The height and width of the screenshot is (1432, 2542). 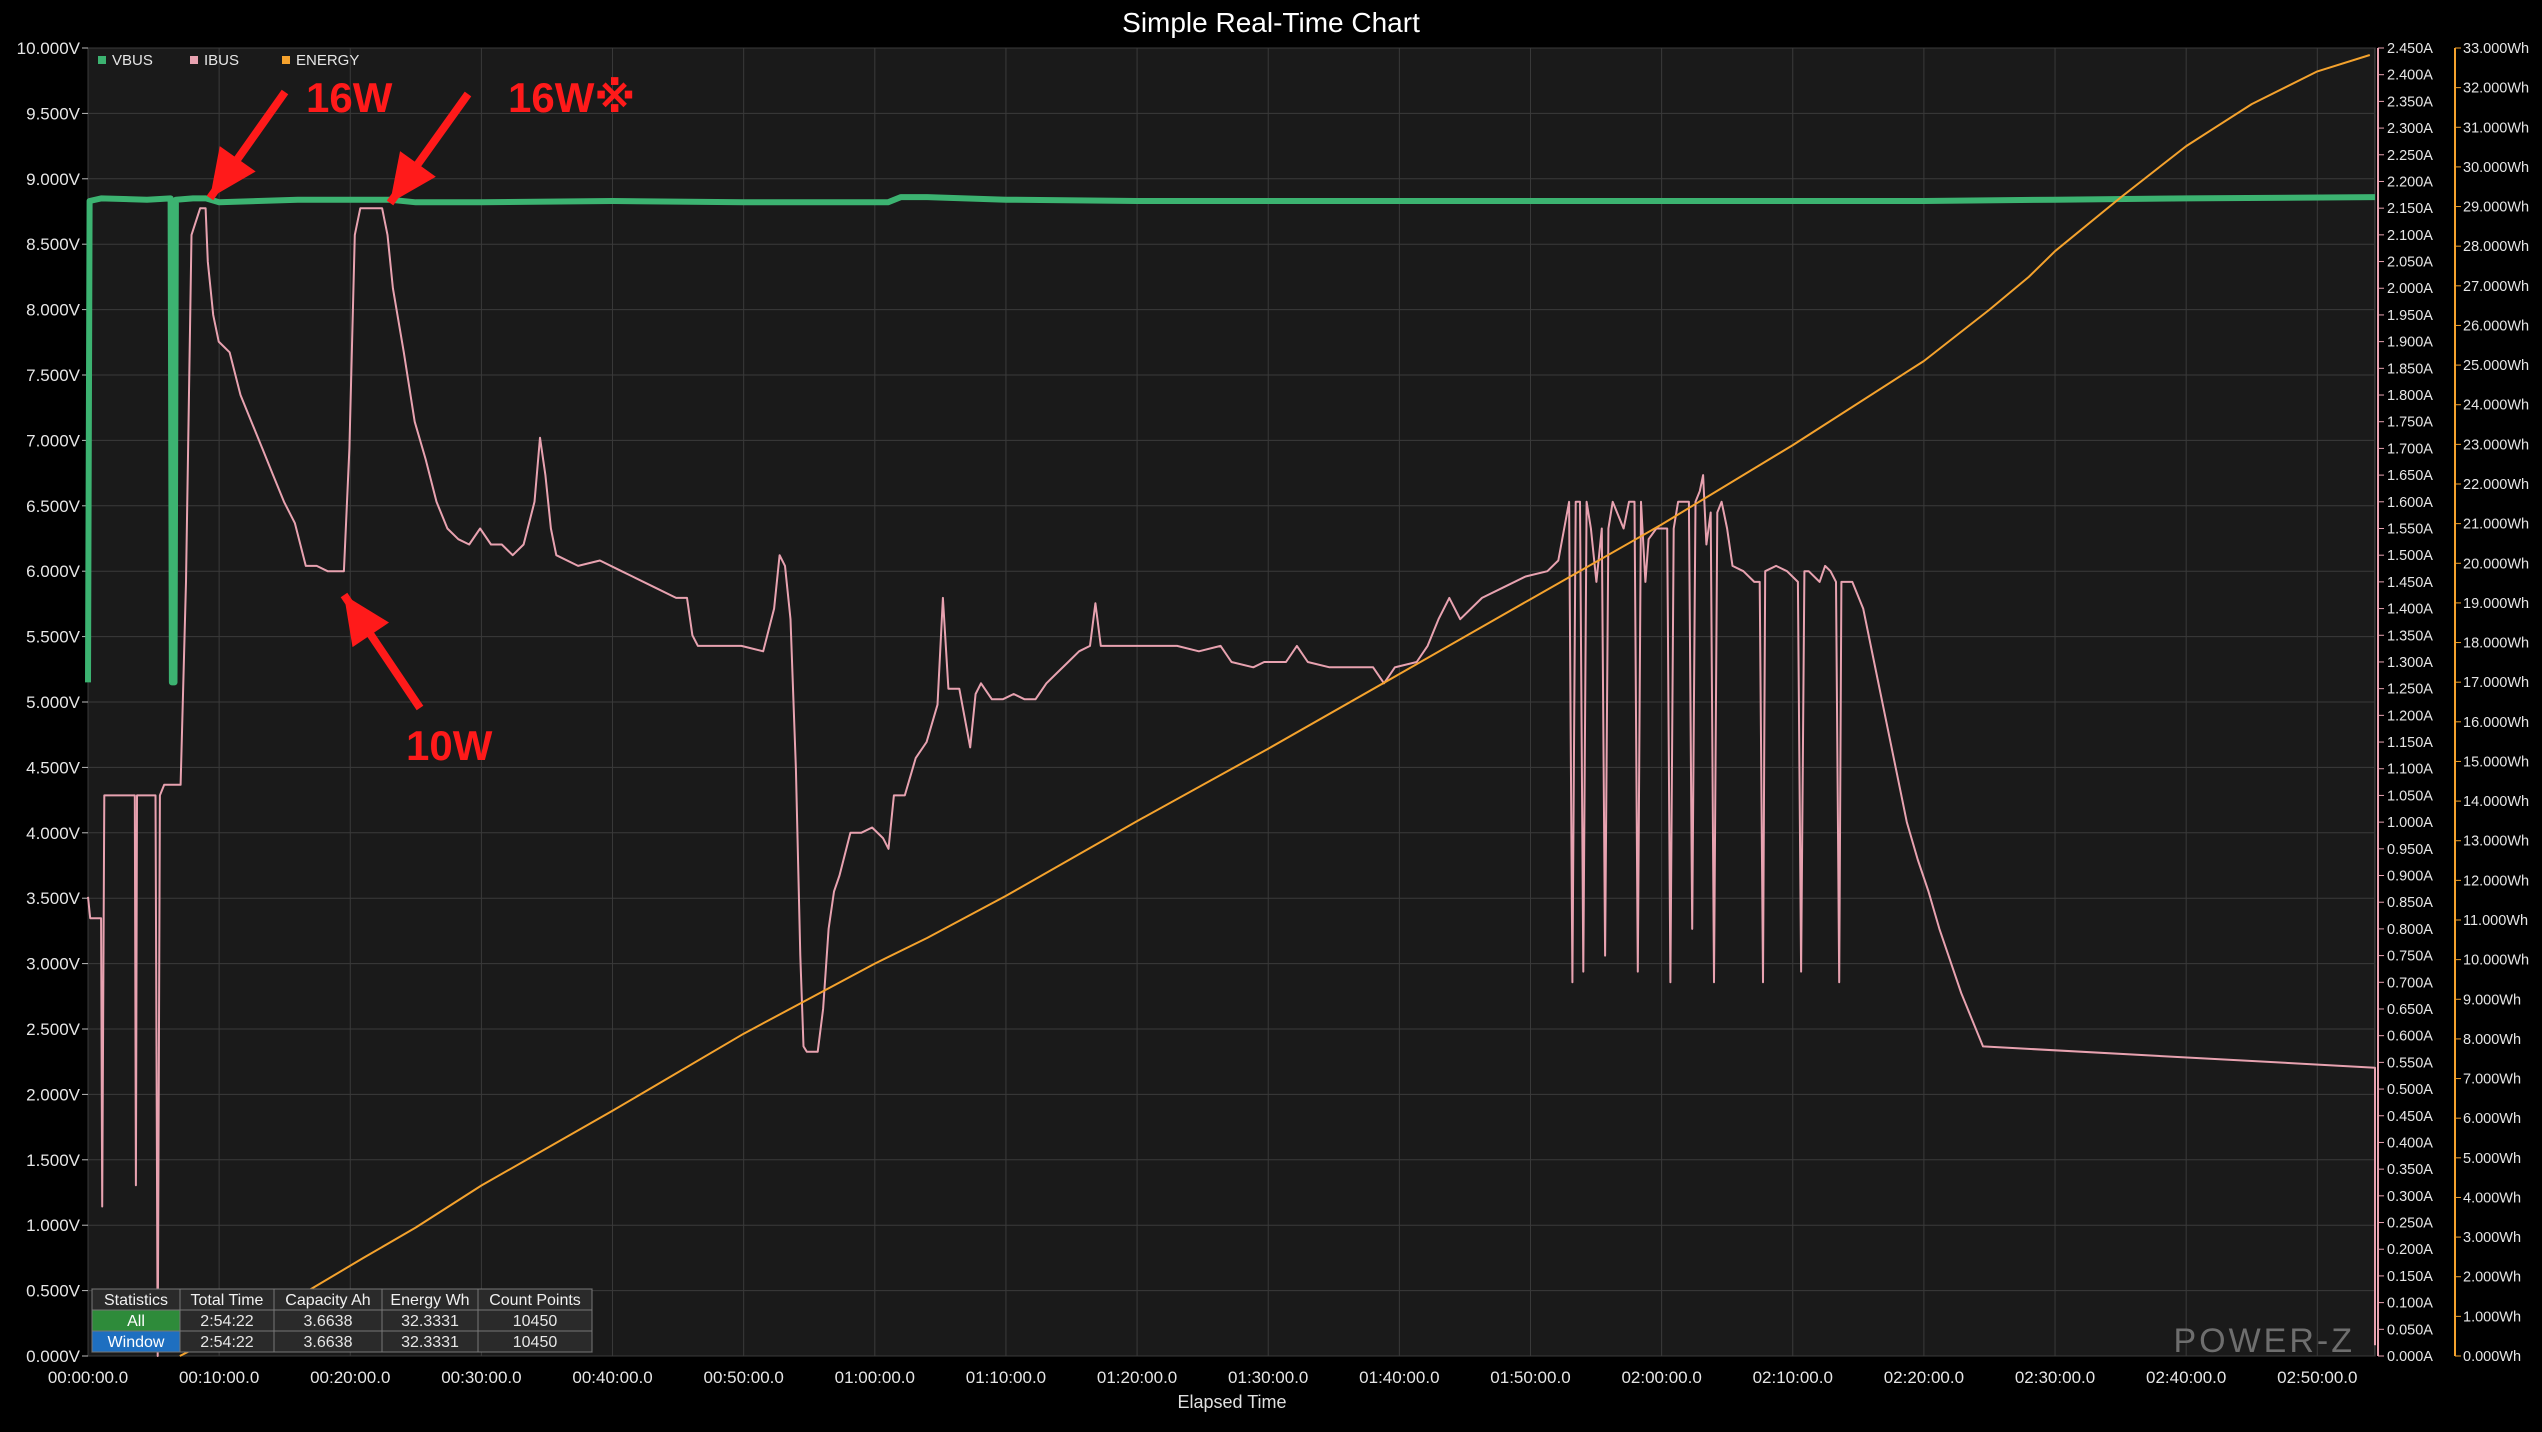 I want to click on y-tick-label-current: 1.700A, so click(x=2410, y=449).